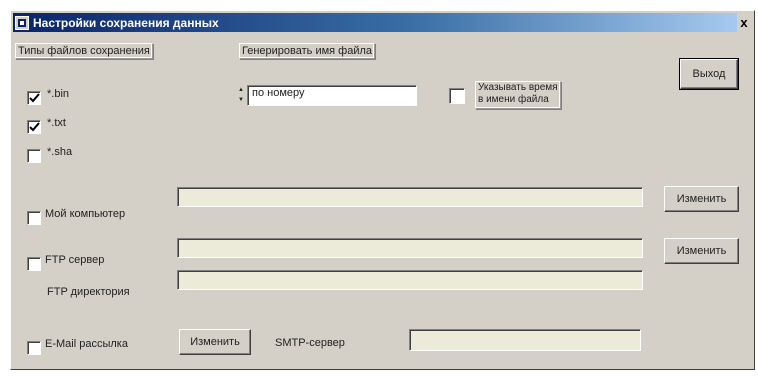  What do you see at coordinates (307, 51) in the screenshot?
I see `filename-gen-label: Генерировать имя файла` at bounding box center [307, 51].